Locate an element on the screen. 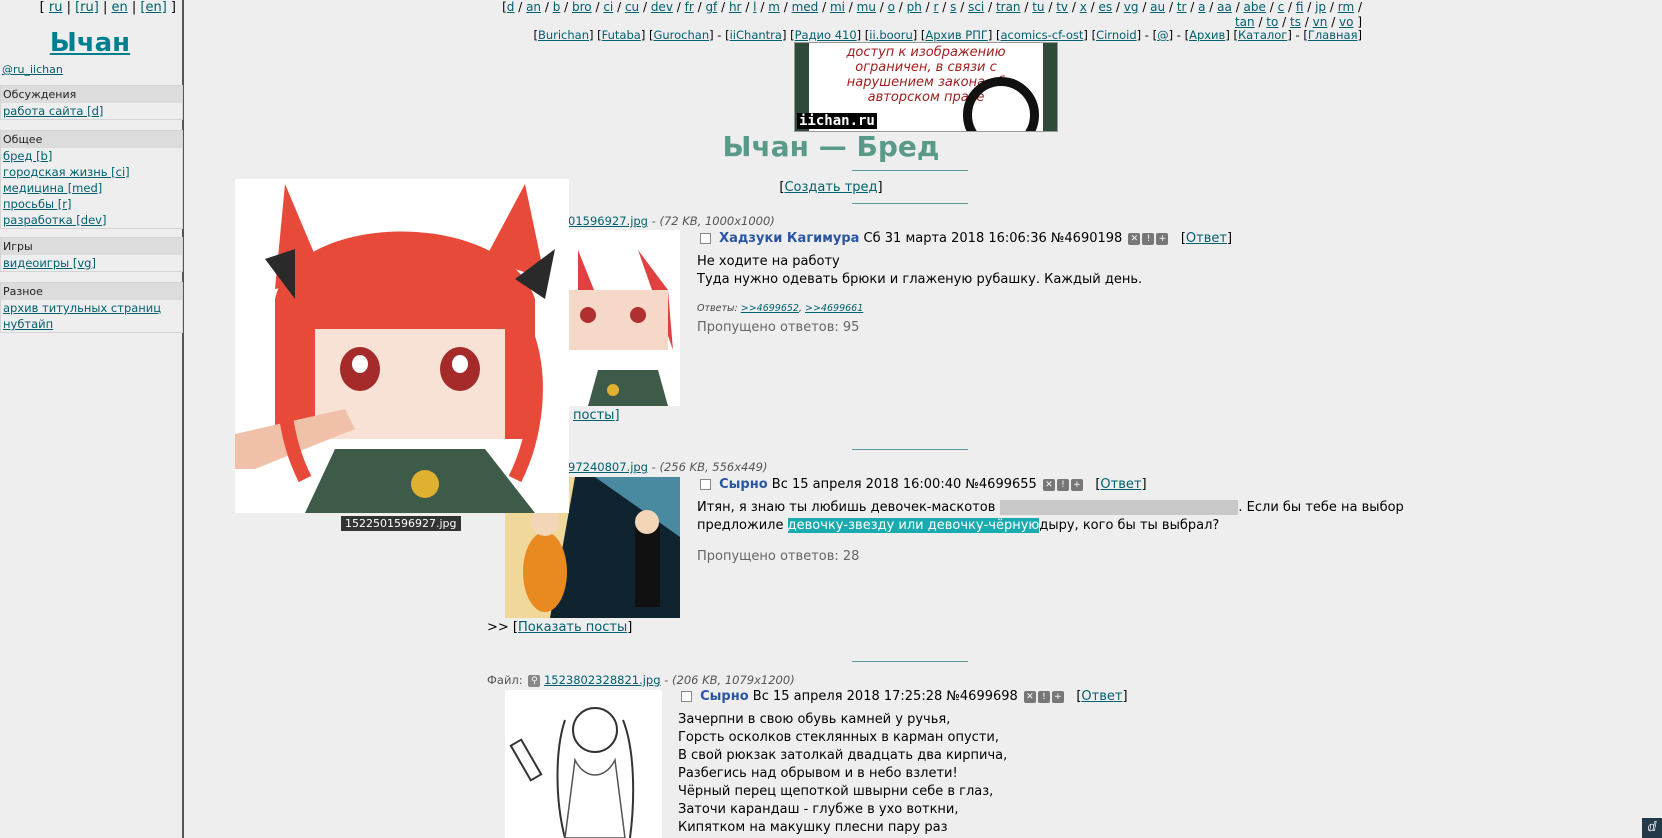 Image resolution: width=1662 pixels, height=838 pixels. board-link-19: sci is located at coordinates (976, 7).